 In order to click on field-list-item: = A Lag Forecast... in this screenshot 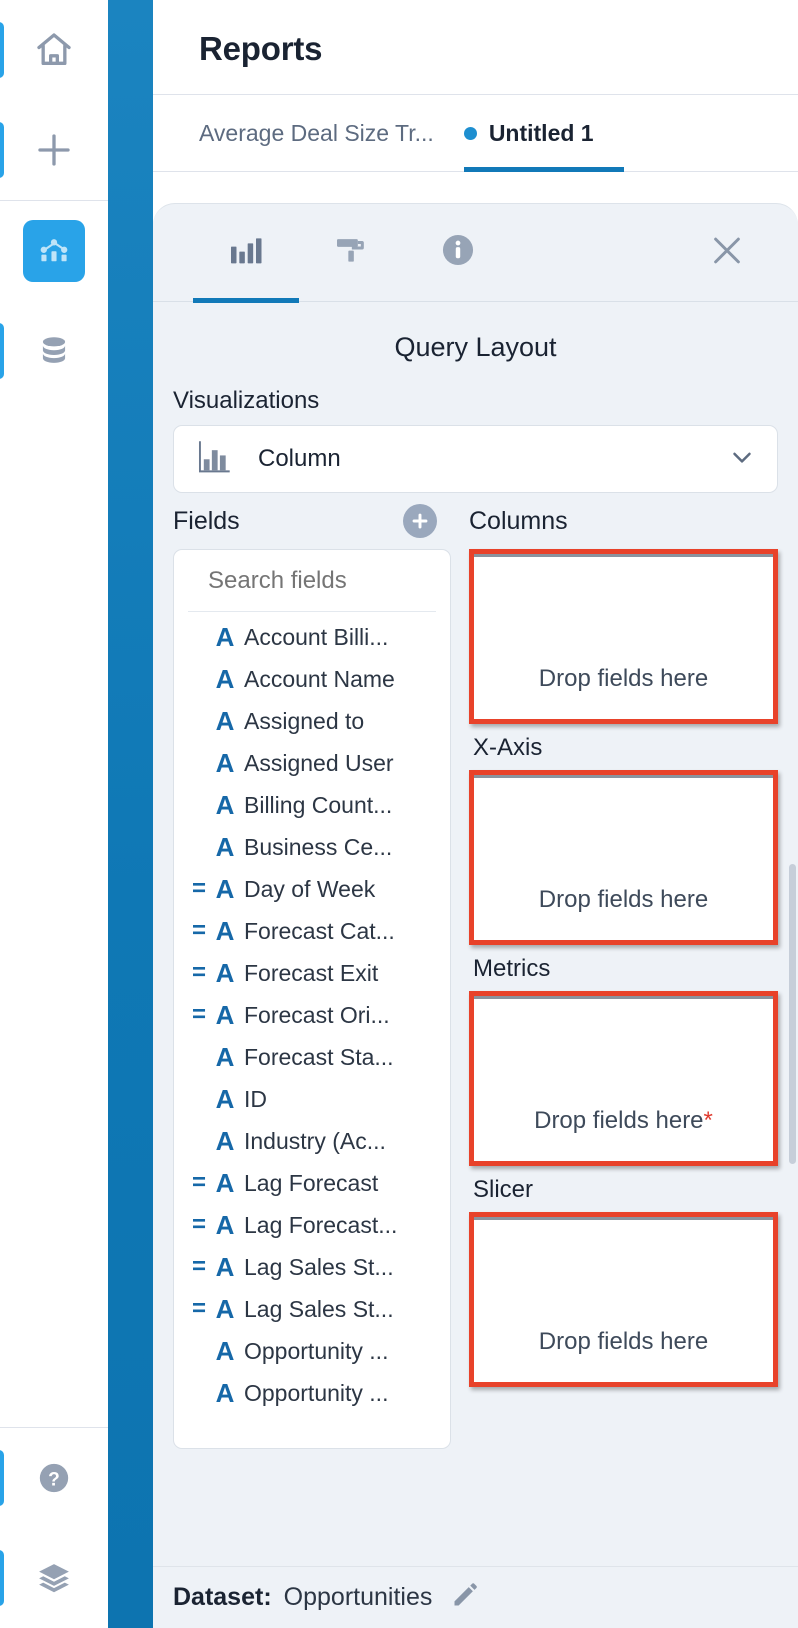, I will do `click(312, 1225)`.